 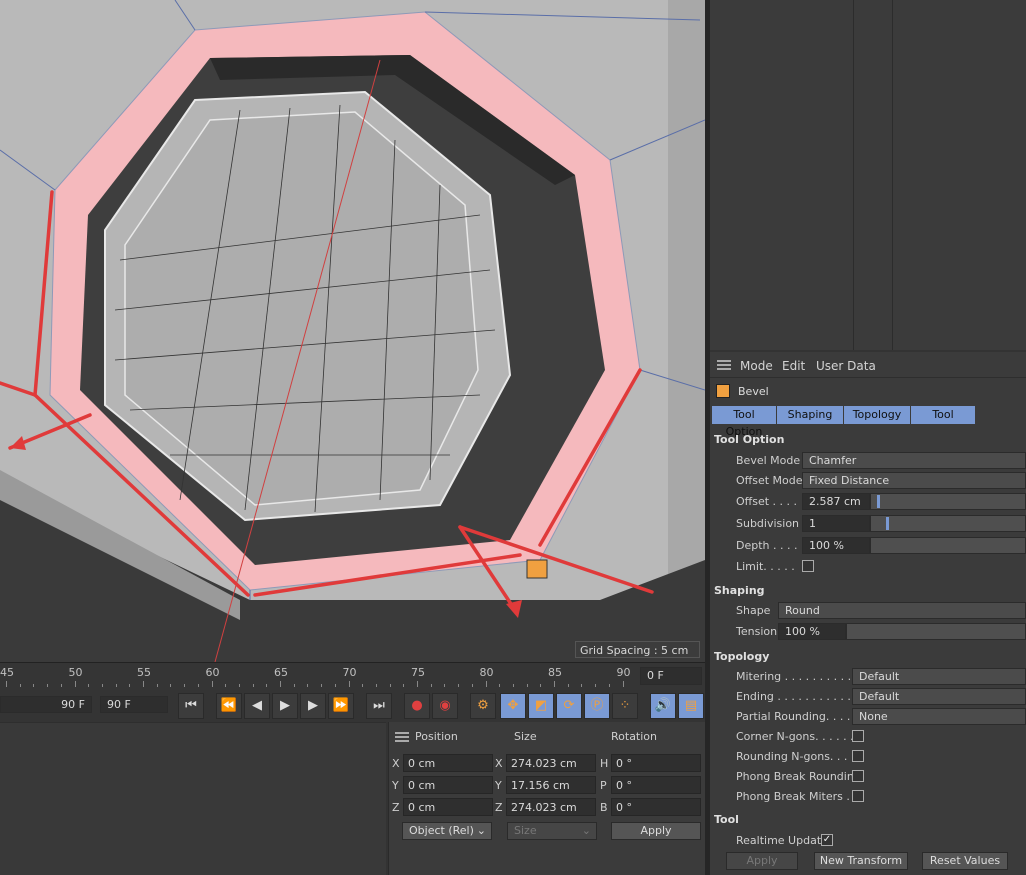 I want to click on coordinate-apply-button: Apply, so click(x=656, y=831).